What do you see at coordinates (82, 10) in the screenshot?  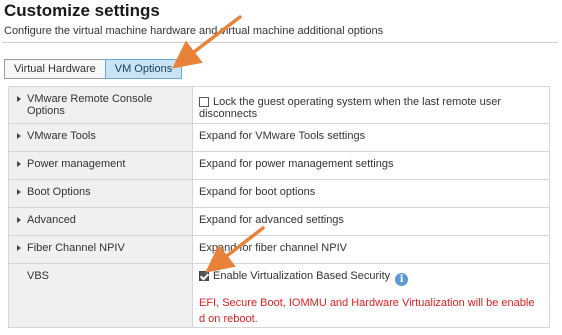 I see `page-title: Customize settings` at bounding box center [82, 10].